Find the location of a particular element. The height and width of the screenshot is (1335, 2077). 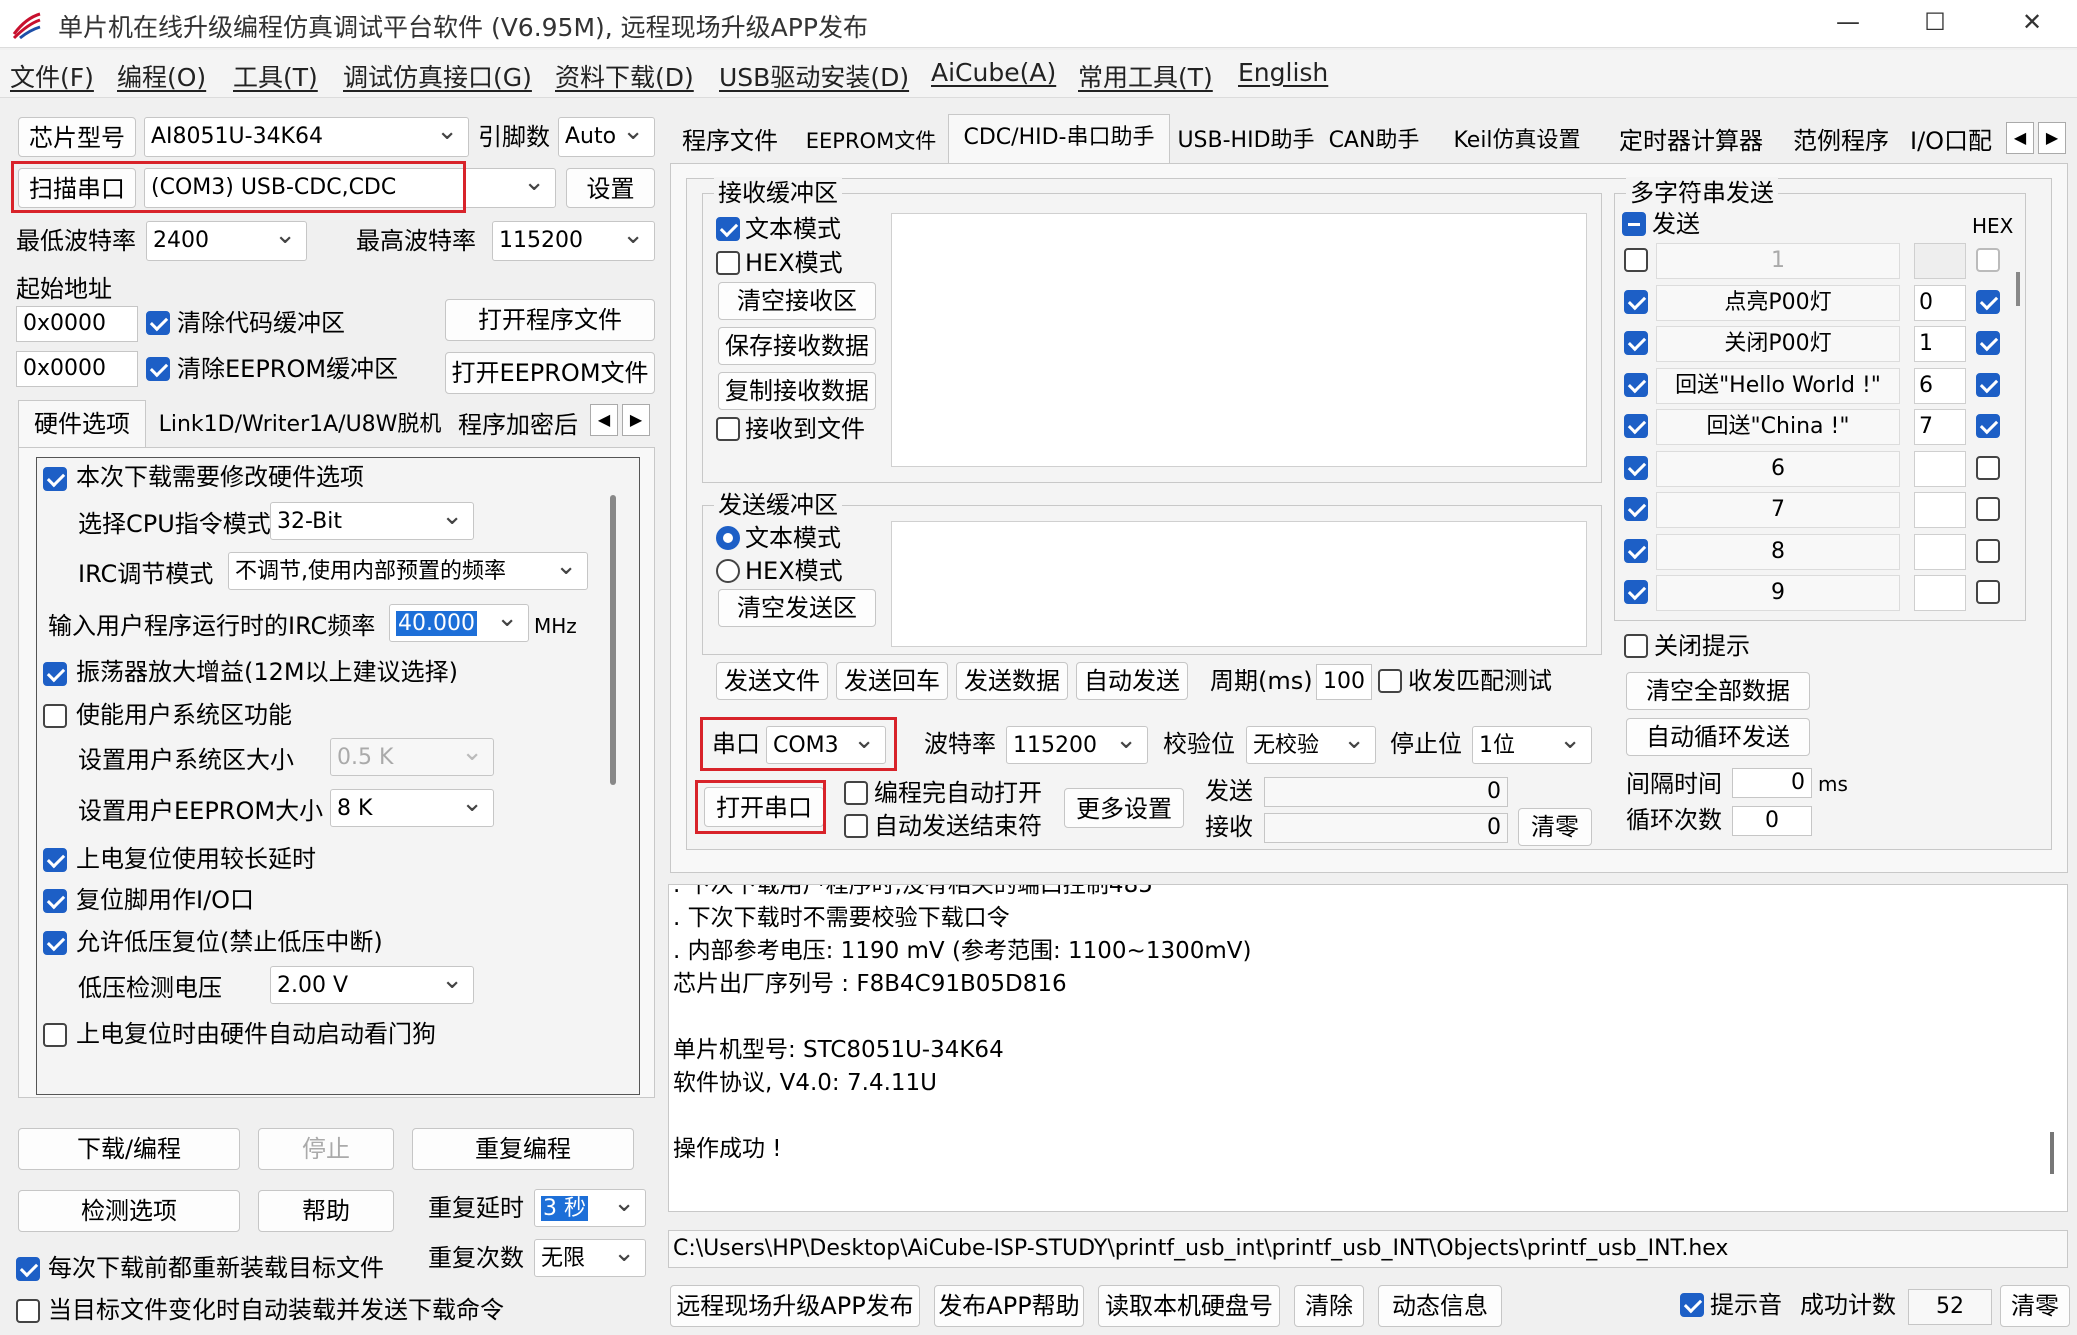

modify-hw-checkbox is located at coordinates (55, 479).